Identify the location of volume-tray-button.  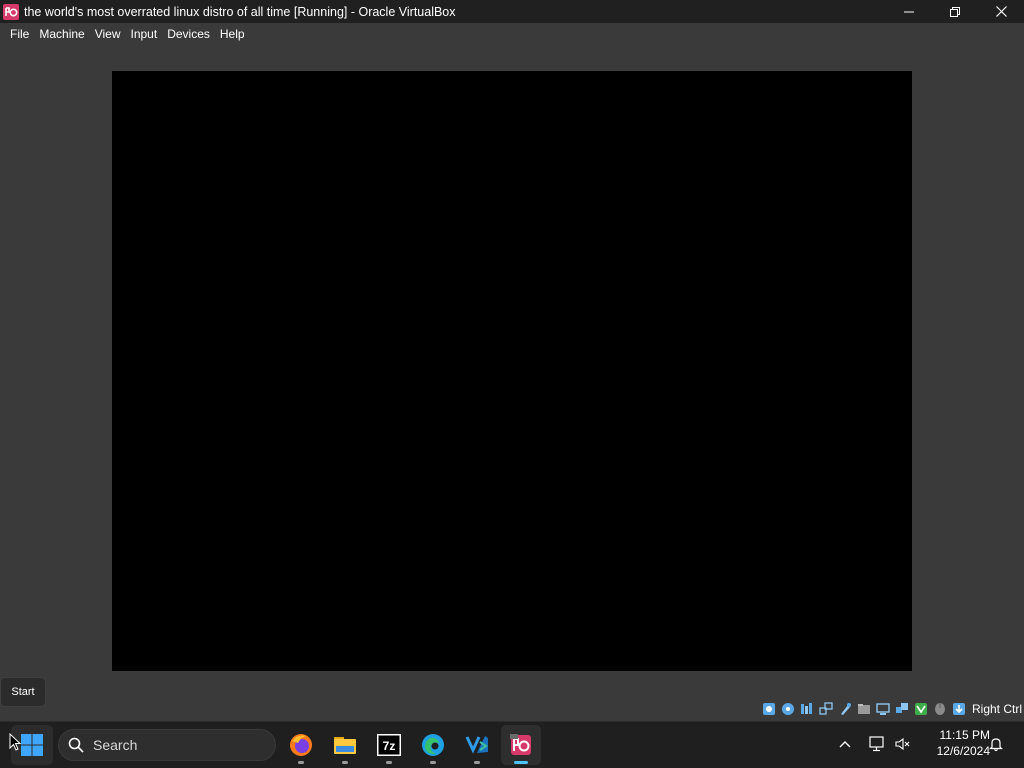
(902, 744).